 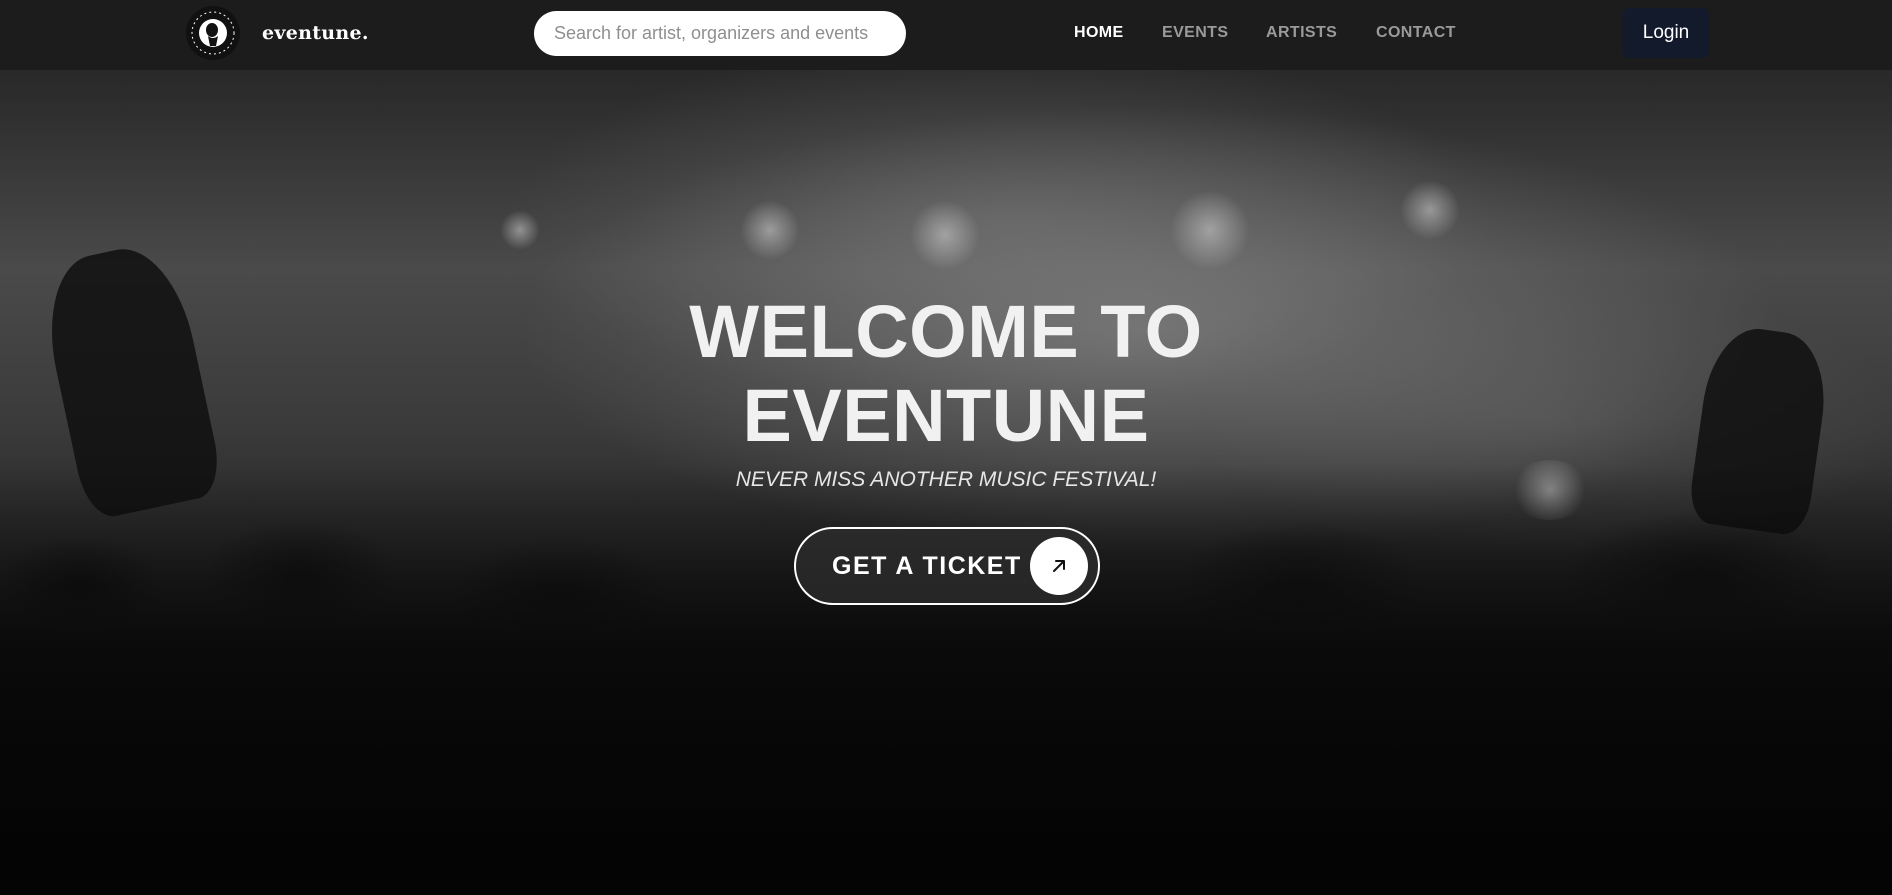 What do you see at coordinates (213, 33) in the screenshot?
I see `eventune-logo-icon` at bounding box center [213, 33].